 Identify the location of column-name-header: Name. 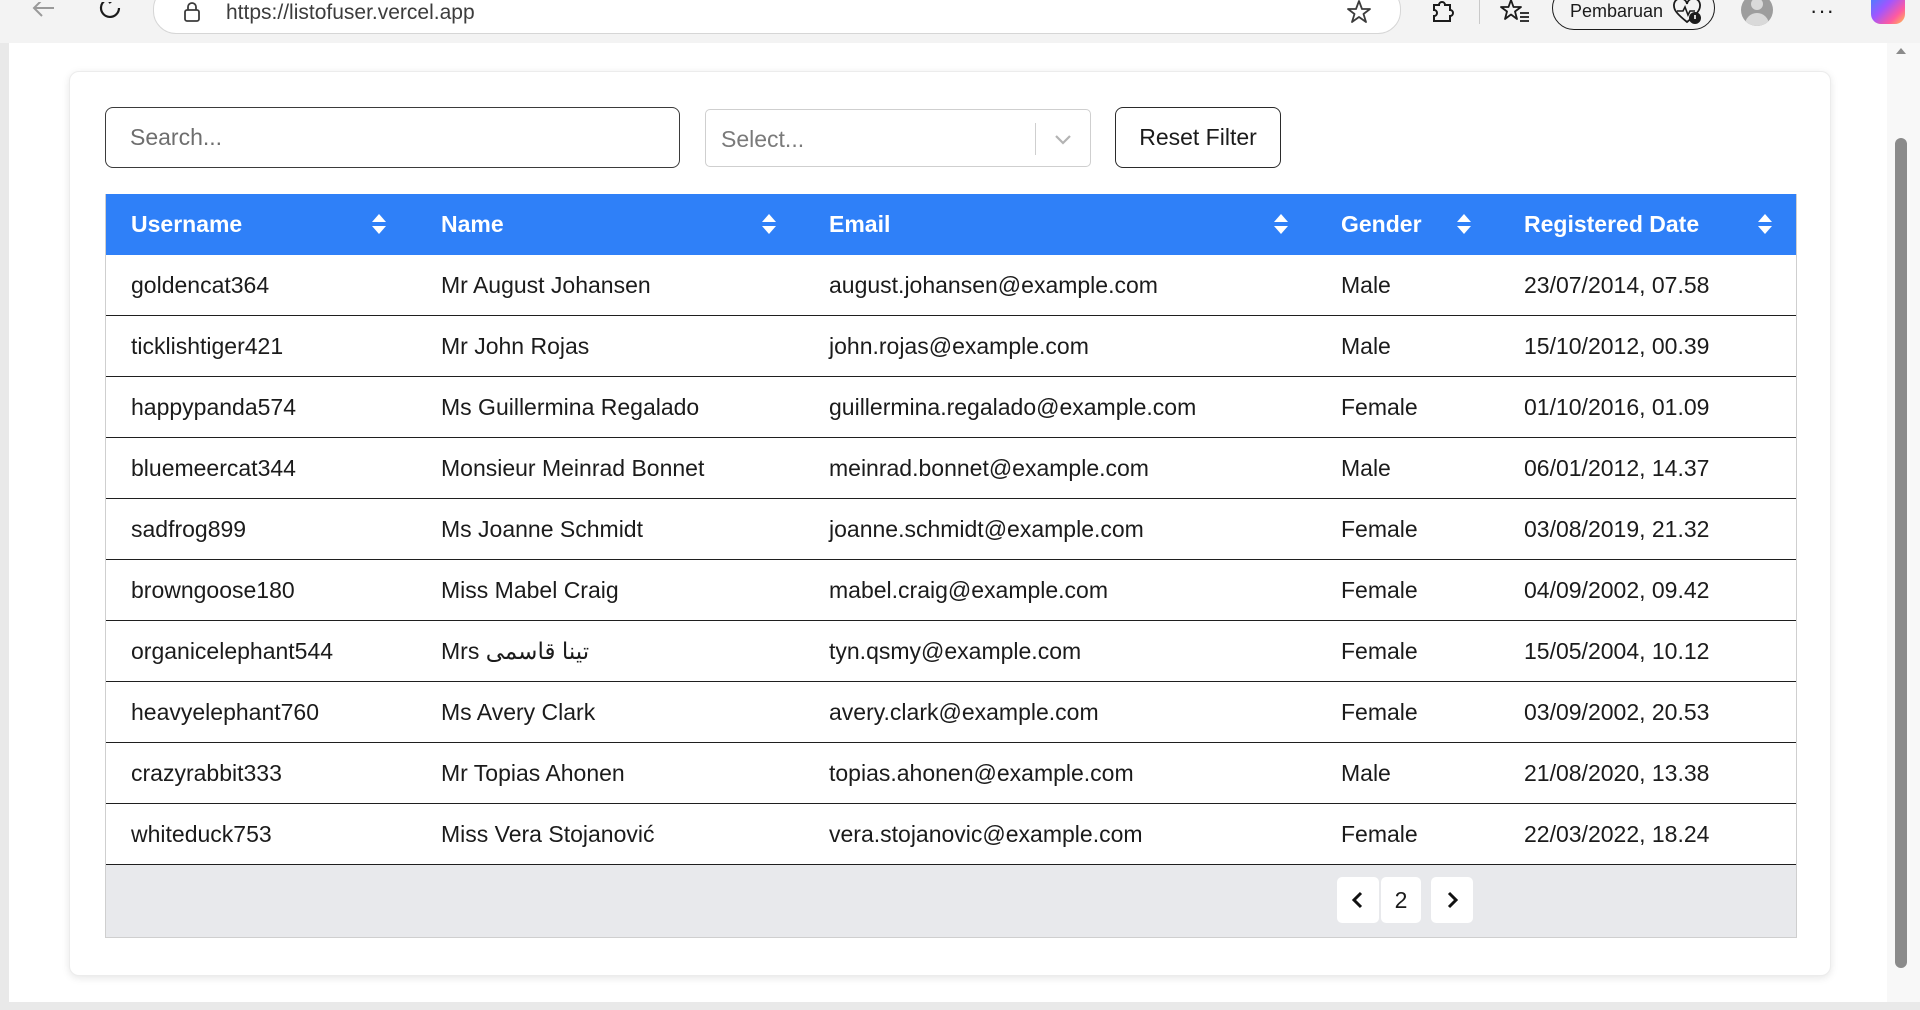
(472, 224).